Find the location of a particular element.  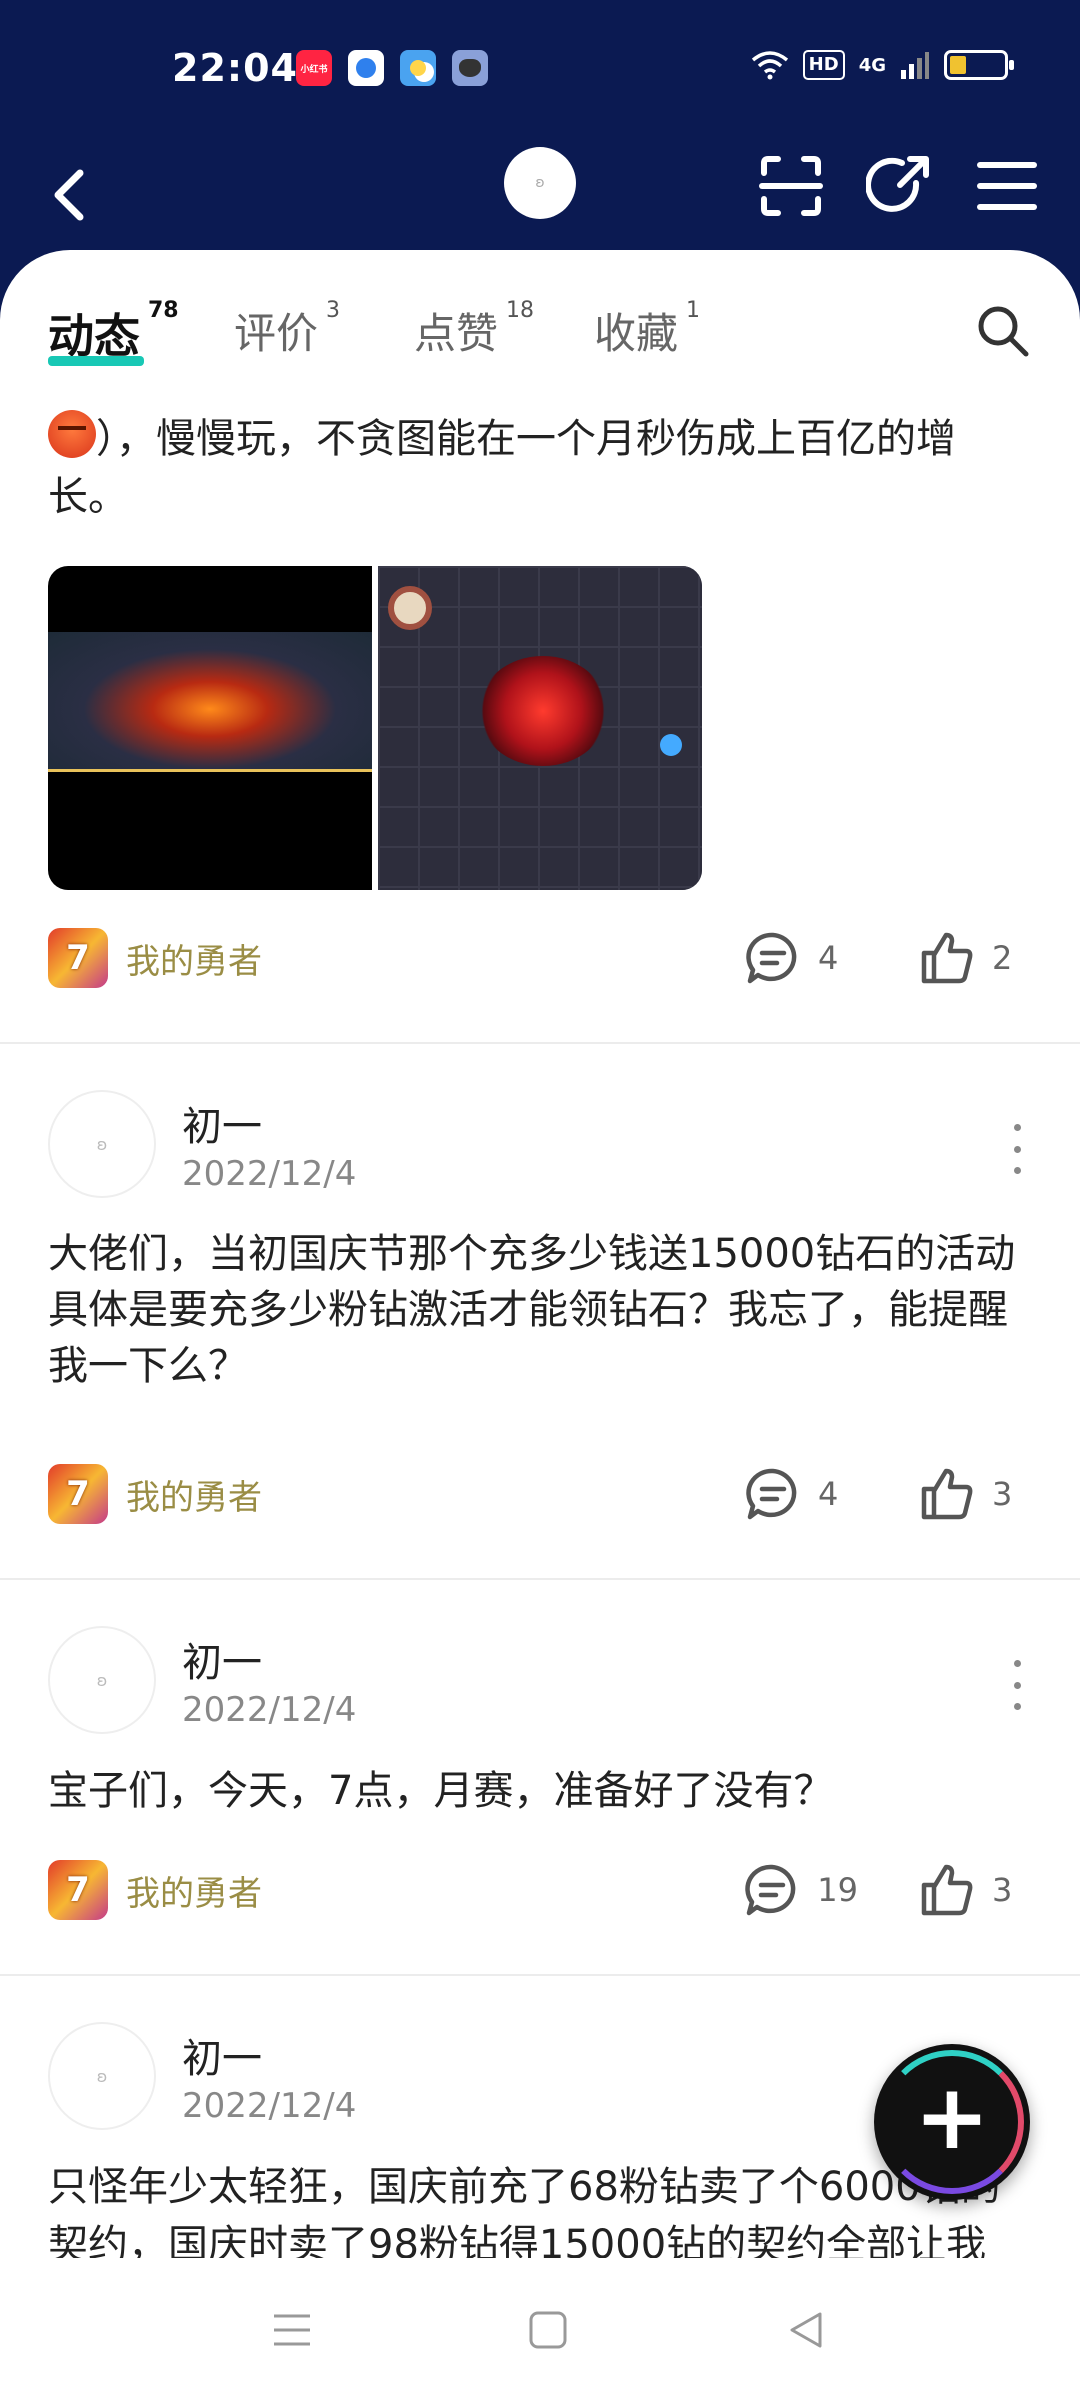

blue-app-icon is located at coordinates (366, 68).